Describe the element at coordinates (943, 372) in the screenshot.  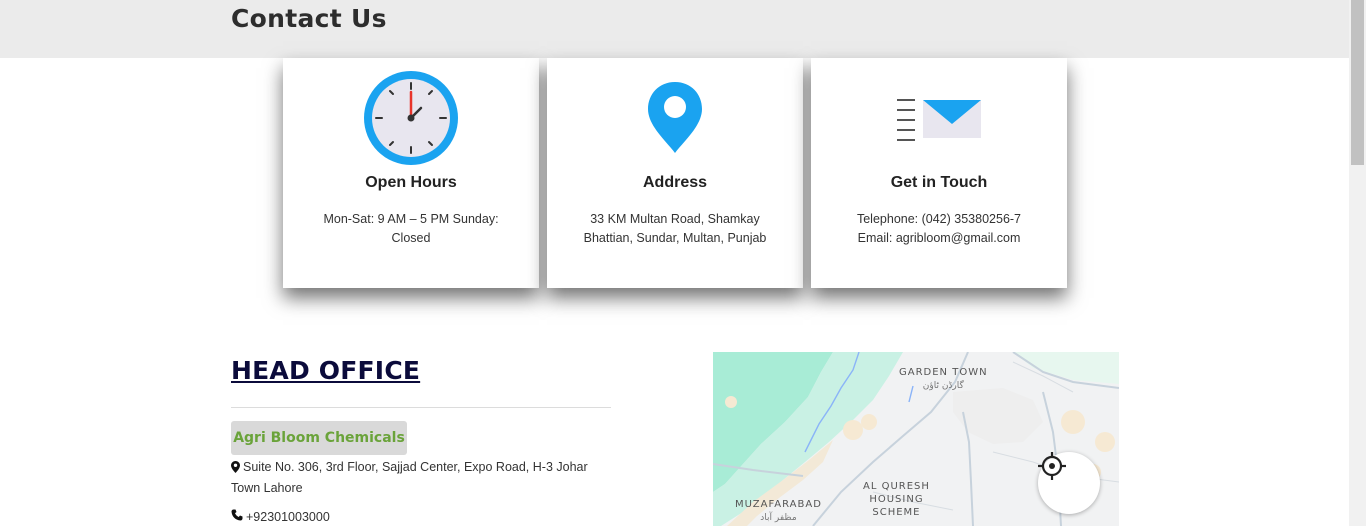
I see `garden-town-label: GARDEN TOWN` at that location.